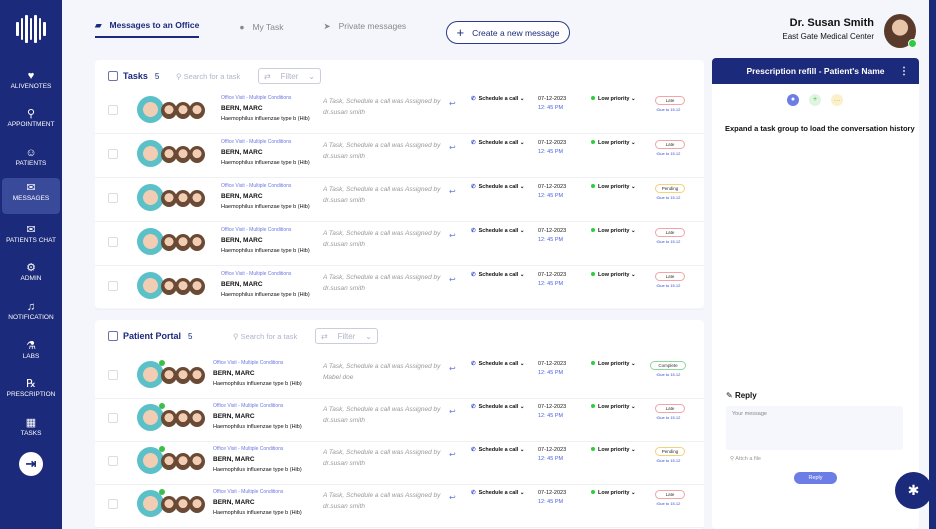  What do you see at coordinates (364, 29) in the screenshot?
I see `tab-private-messages: ➤ Private messages` at bounding box center [364, 29].